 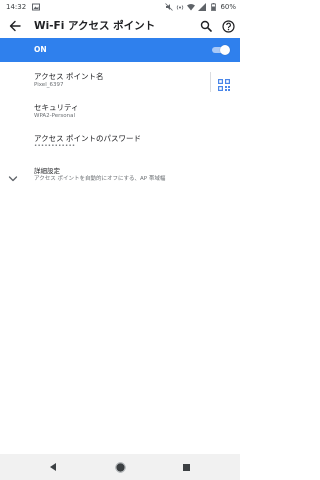 I want to click on help-button, so click(x=228, y=26).